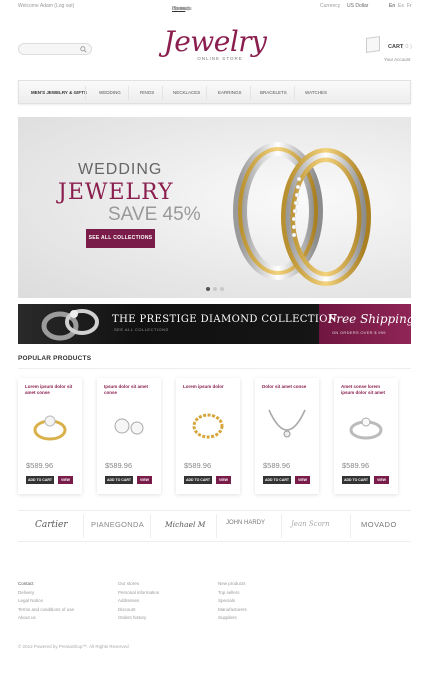 The image size is (430, 676). I want to click on menu-item-rings: RINGS, so click(147, 92).